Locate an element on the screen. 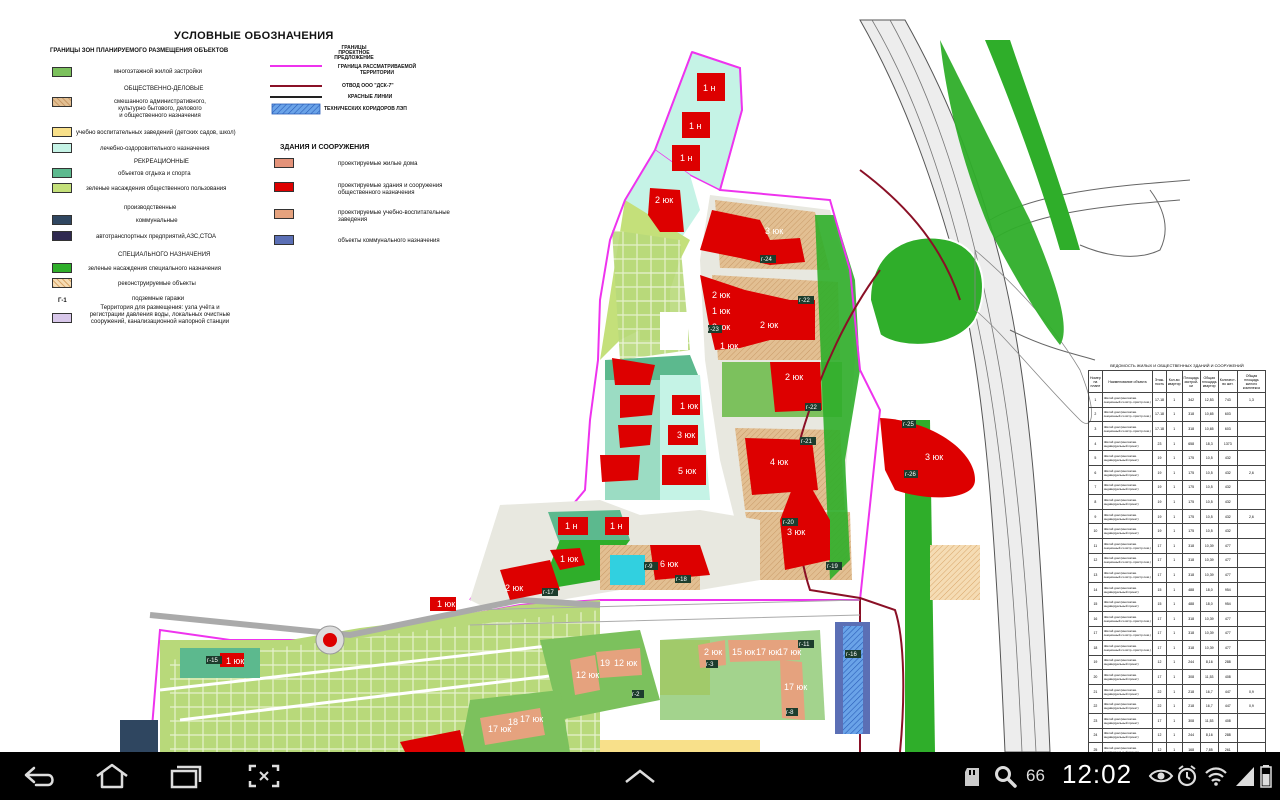 This screenshot has width=1280, height=800. search-icon is located at coordinates (1006, 777).